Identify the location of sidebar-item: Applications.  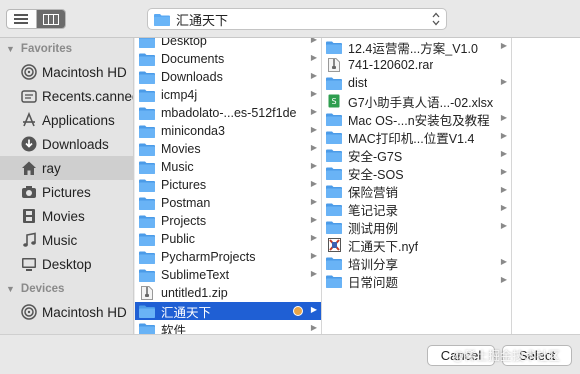
(66, 120).